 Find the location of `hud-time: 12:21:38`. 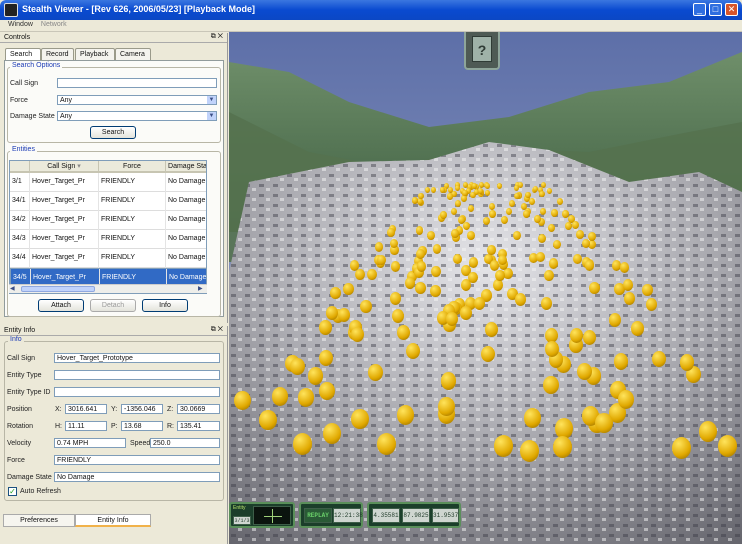

hud-time: 12:21:38 is located at coordinates (348, 515).